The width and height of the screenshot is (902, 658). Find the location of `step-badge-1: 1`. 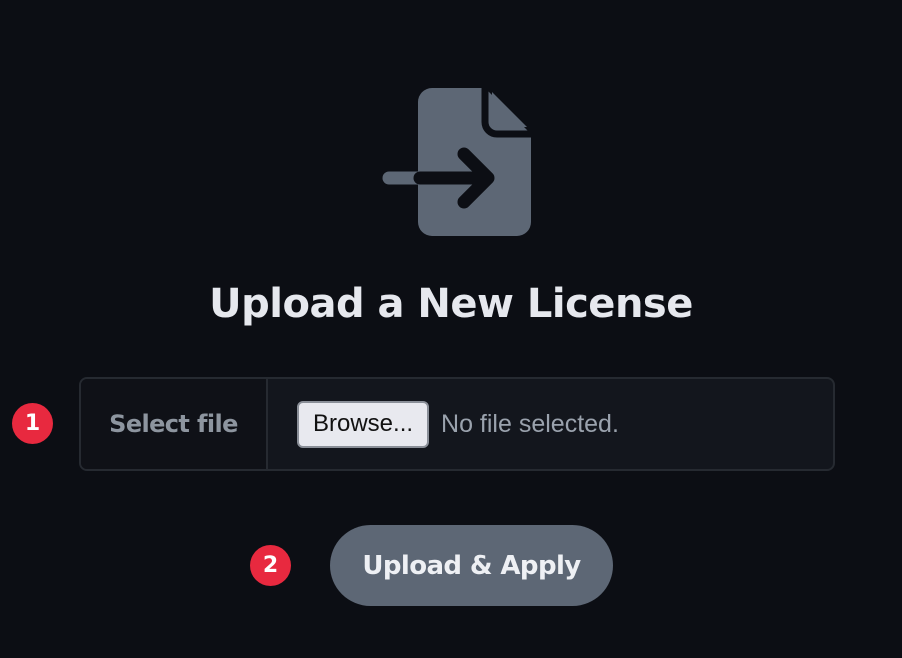

step-badge-1: 1 is located at coordinates (32, 423).